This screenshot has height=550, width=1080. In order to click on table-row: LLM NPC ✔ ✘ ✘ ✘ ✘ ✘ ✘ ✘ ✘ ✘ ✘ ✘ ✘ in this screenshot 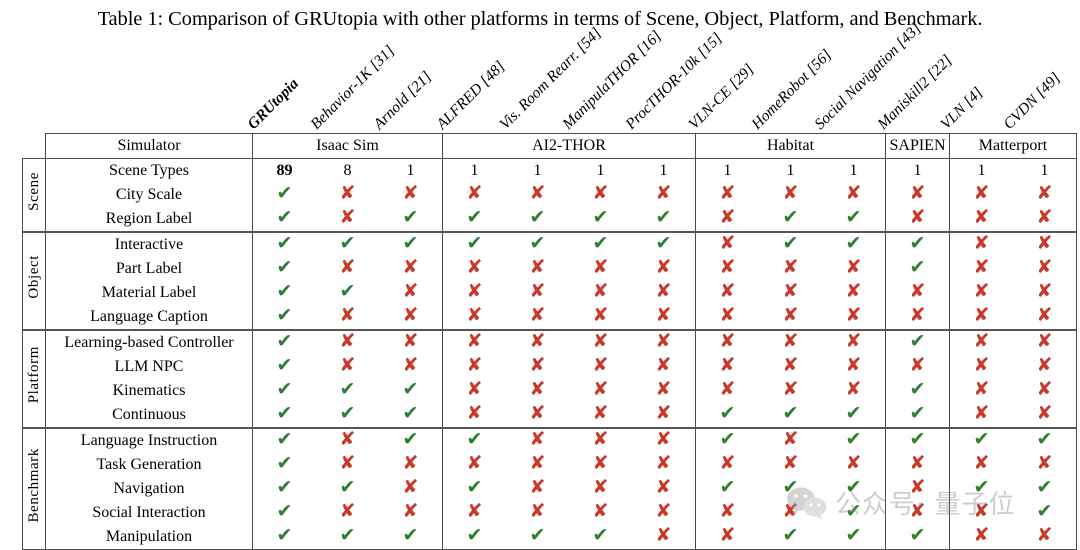, I will do `click(550, 367)`.